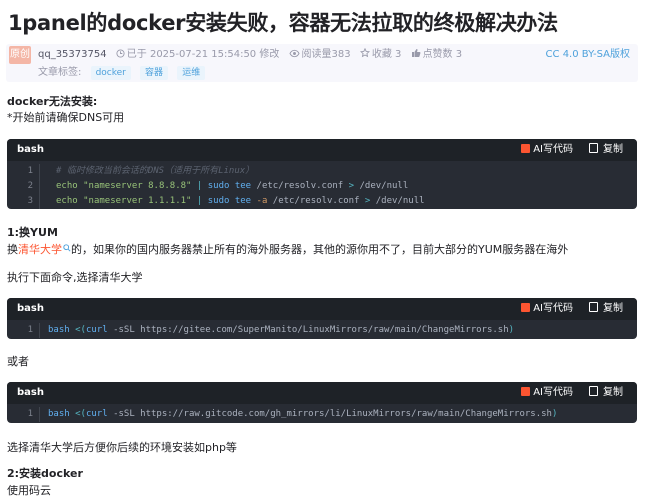 This screenshot has height=500, width=648. What do you see at coordinates (400, 201) in the screenshot?
I see `code-token: /dev/null` at bounding box center [400, 201].